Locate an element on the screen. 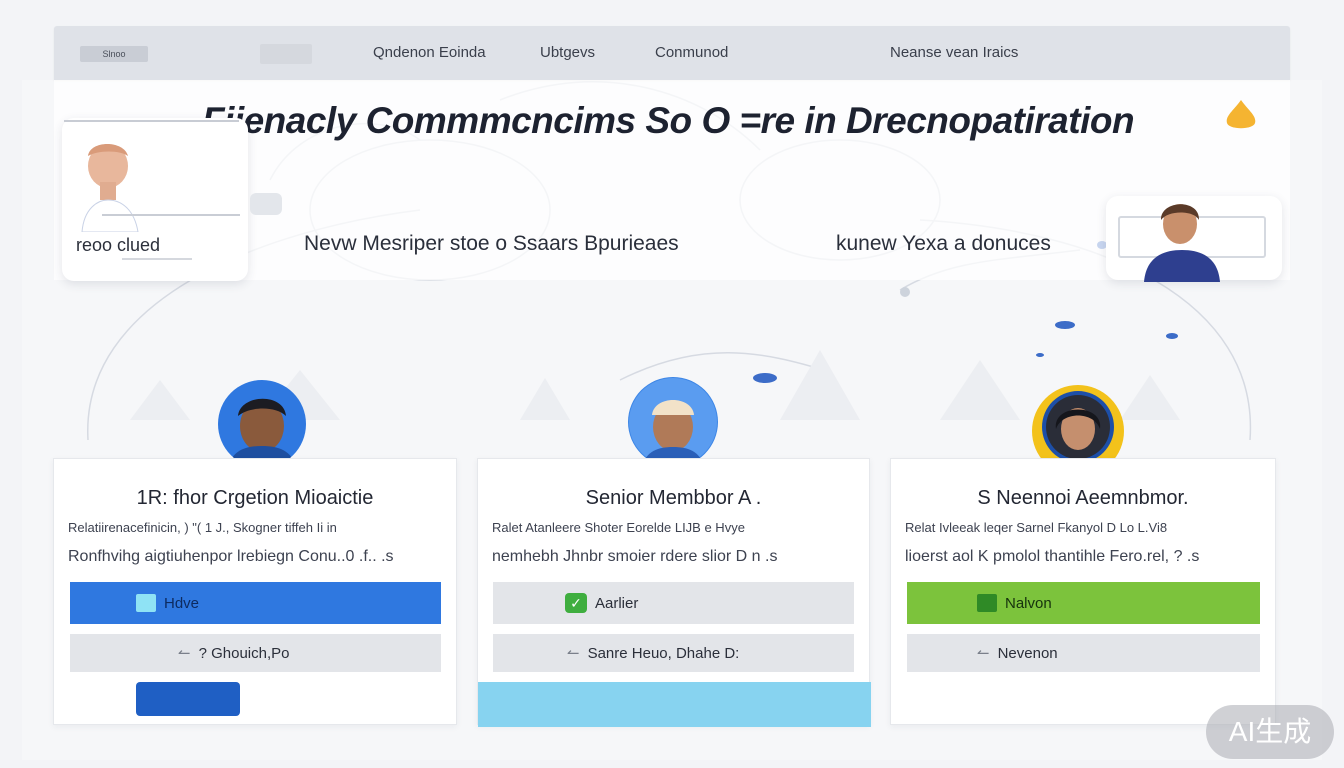 The width and height of the screenshot is (1344, 768). card-rule is located at coordinates (171, 215).